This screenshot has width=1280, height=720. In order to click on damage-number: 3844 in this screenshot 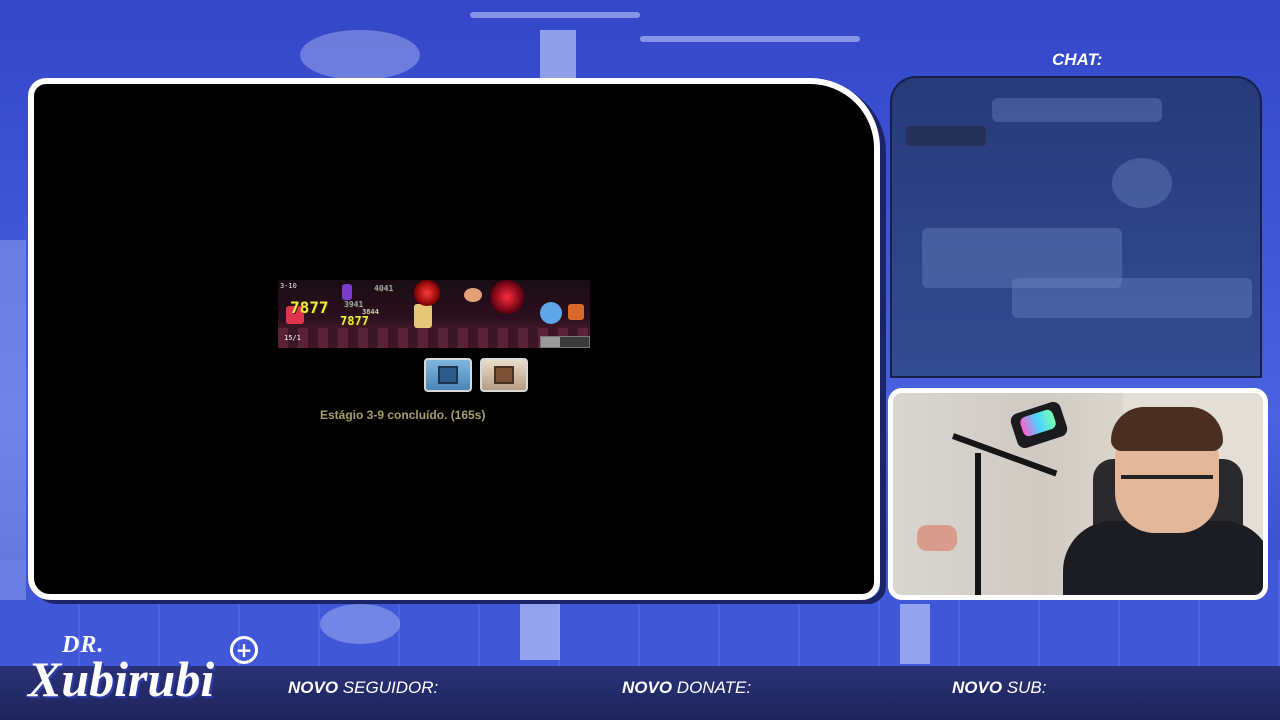, I will do `click(370, 312)`.